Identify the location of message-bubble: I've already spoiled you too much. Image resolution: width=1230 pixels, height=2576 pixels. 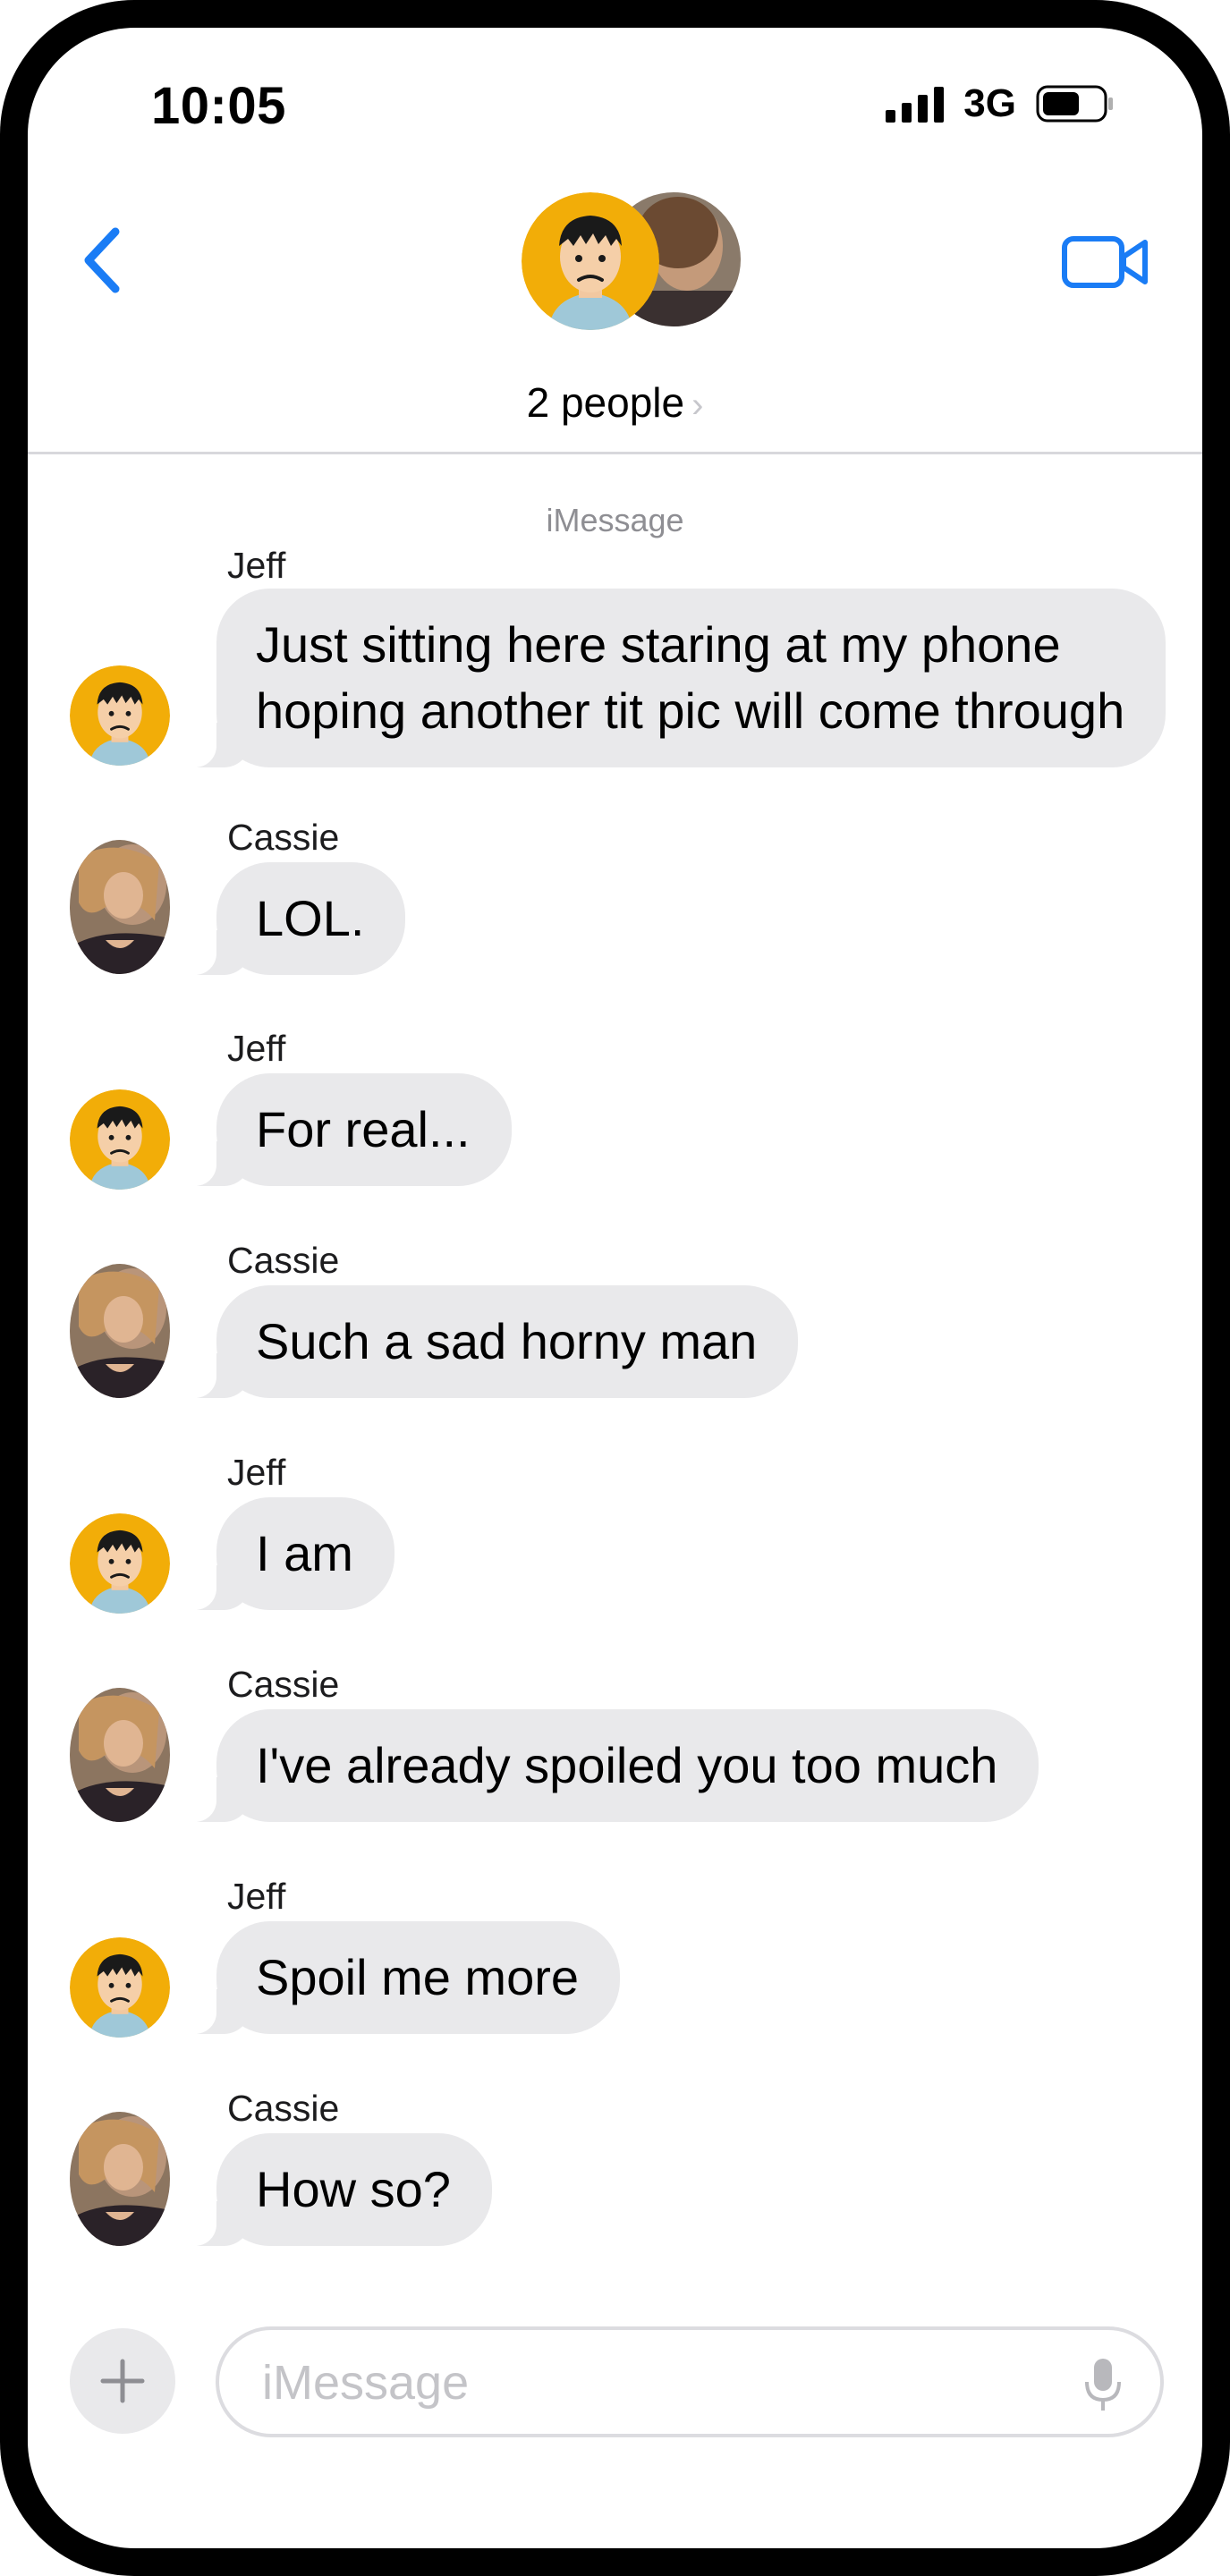
(608, 1765).